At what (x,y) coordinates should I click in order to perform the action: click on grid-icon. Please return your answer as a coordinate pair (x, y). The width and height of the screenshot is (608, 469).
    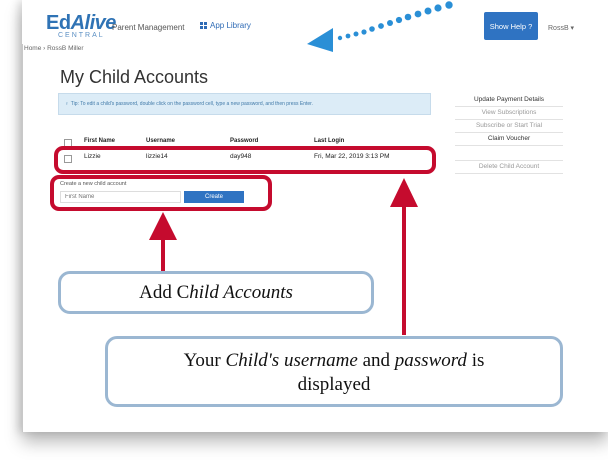
    Looking at the image, I should click on (203, 25).